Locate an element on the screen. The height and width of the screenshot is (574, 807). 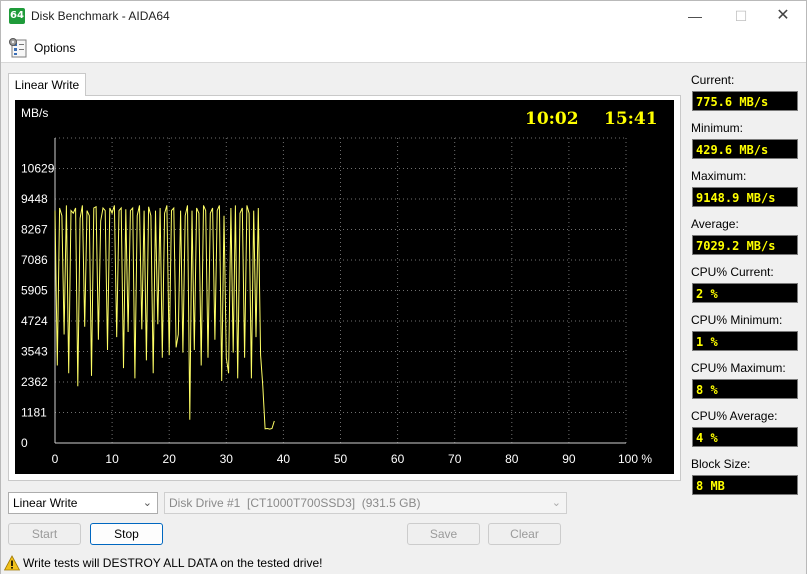
x-tick-label: 20 is located at coordinates (170, 459).